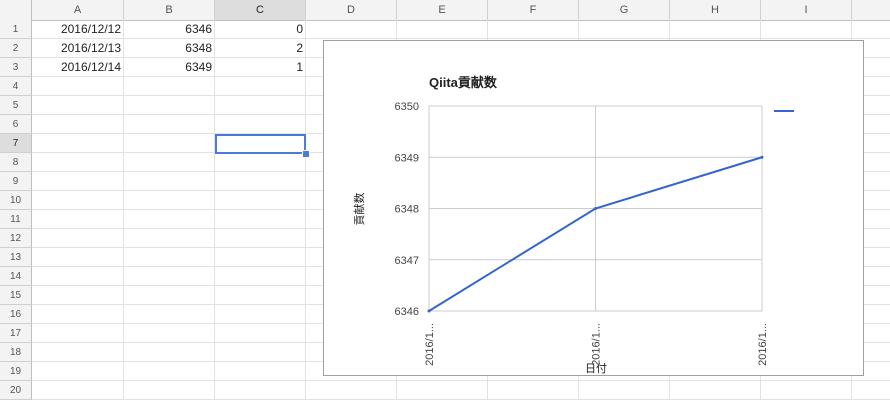 Image resolution: width=890 pixels, height=400 pixels. I want to click on row-header-19: 19, so click(16, 371).